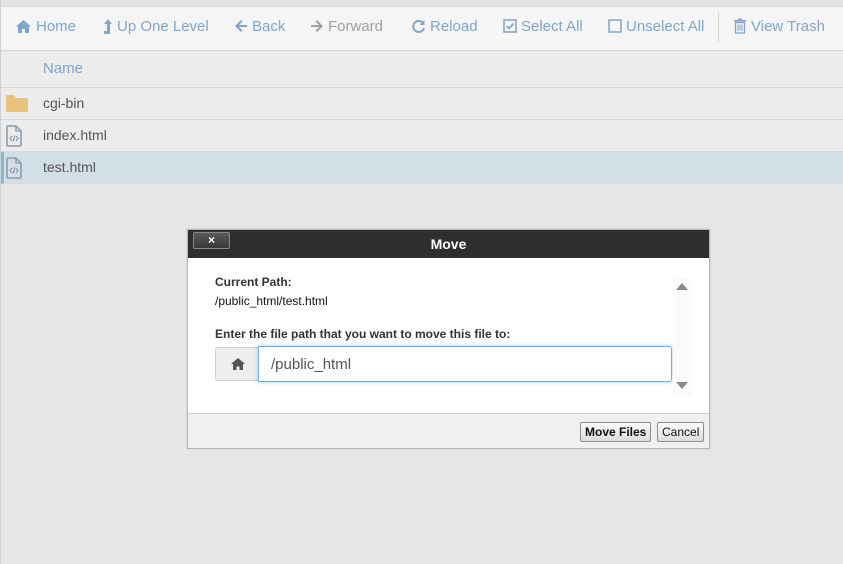 Image resolution: width=843 pixels, height=564 pixels. I want to click on view-trash-label: View Trash, so click(788, 26).